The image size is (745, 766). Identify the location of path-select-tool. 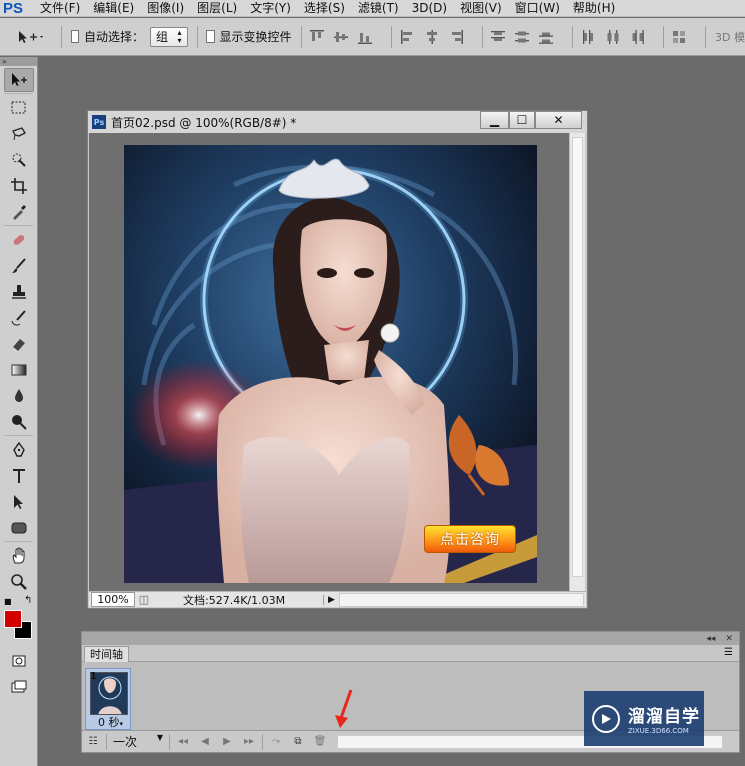
(19, 502).